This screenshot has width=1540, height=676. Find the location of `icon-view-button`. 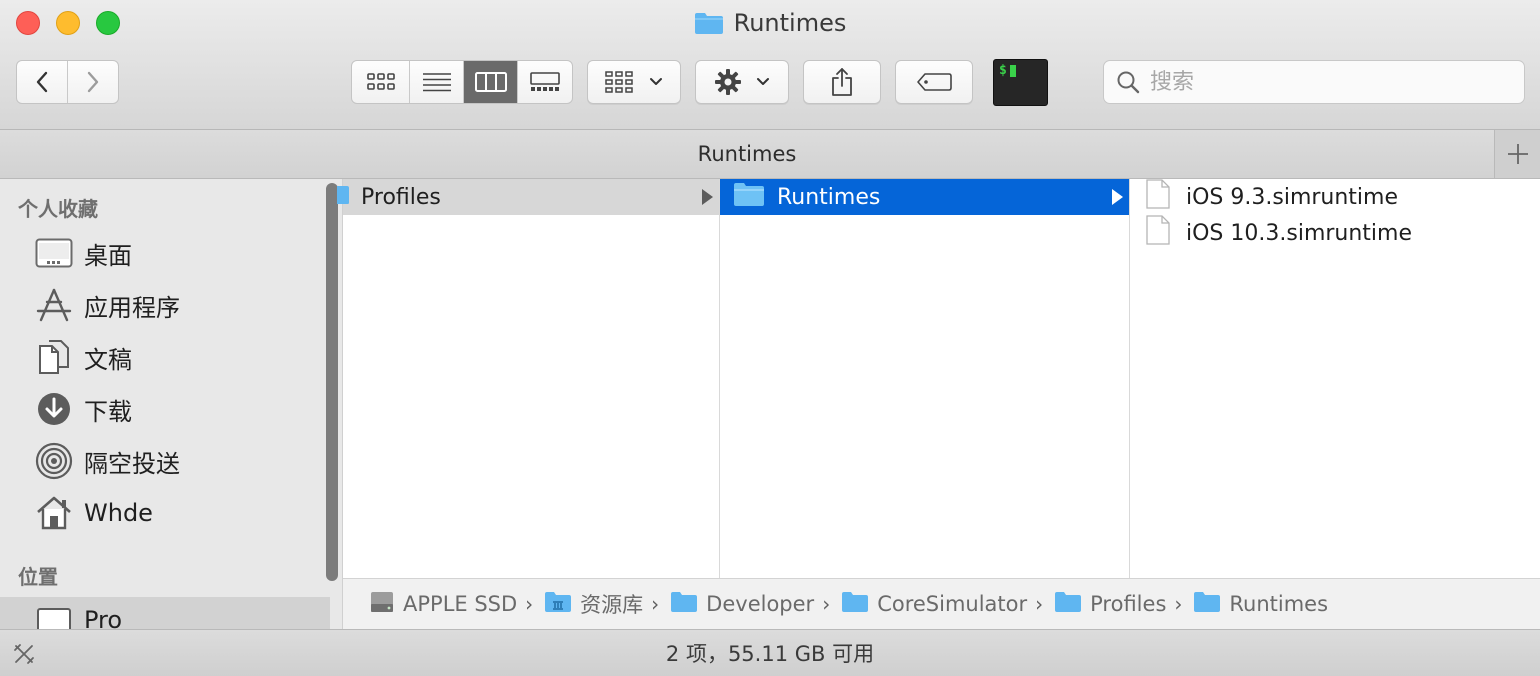

icon-view-button is located at coordinates (381, 82).